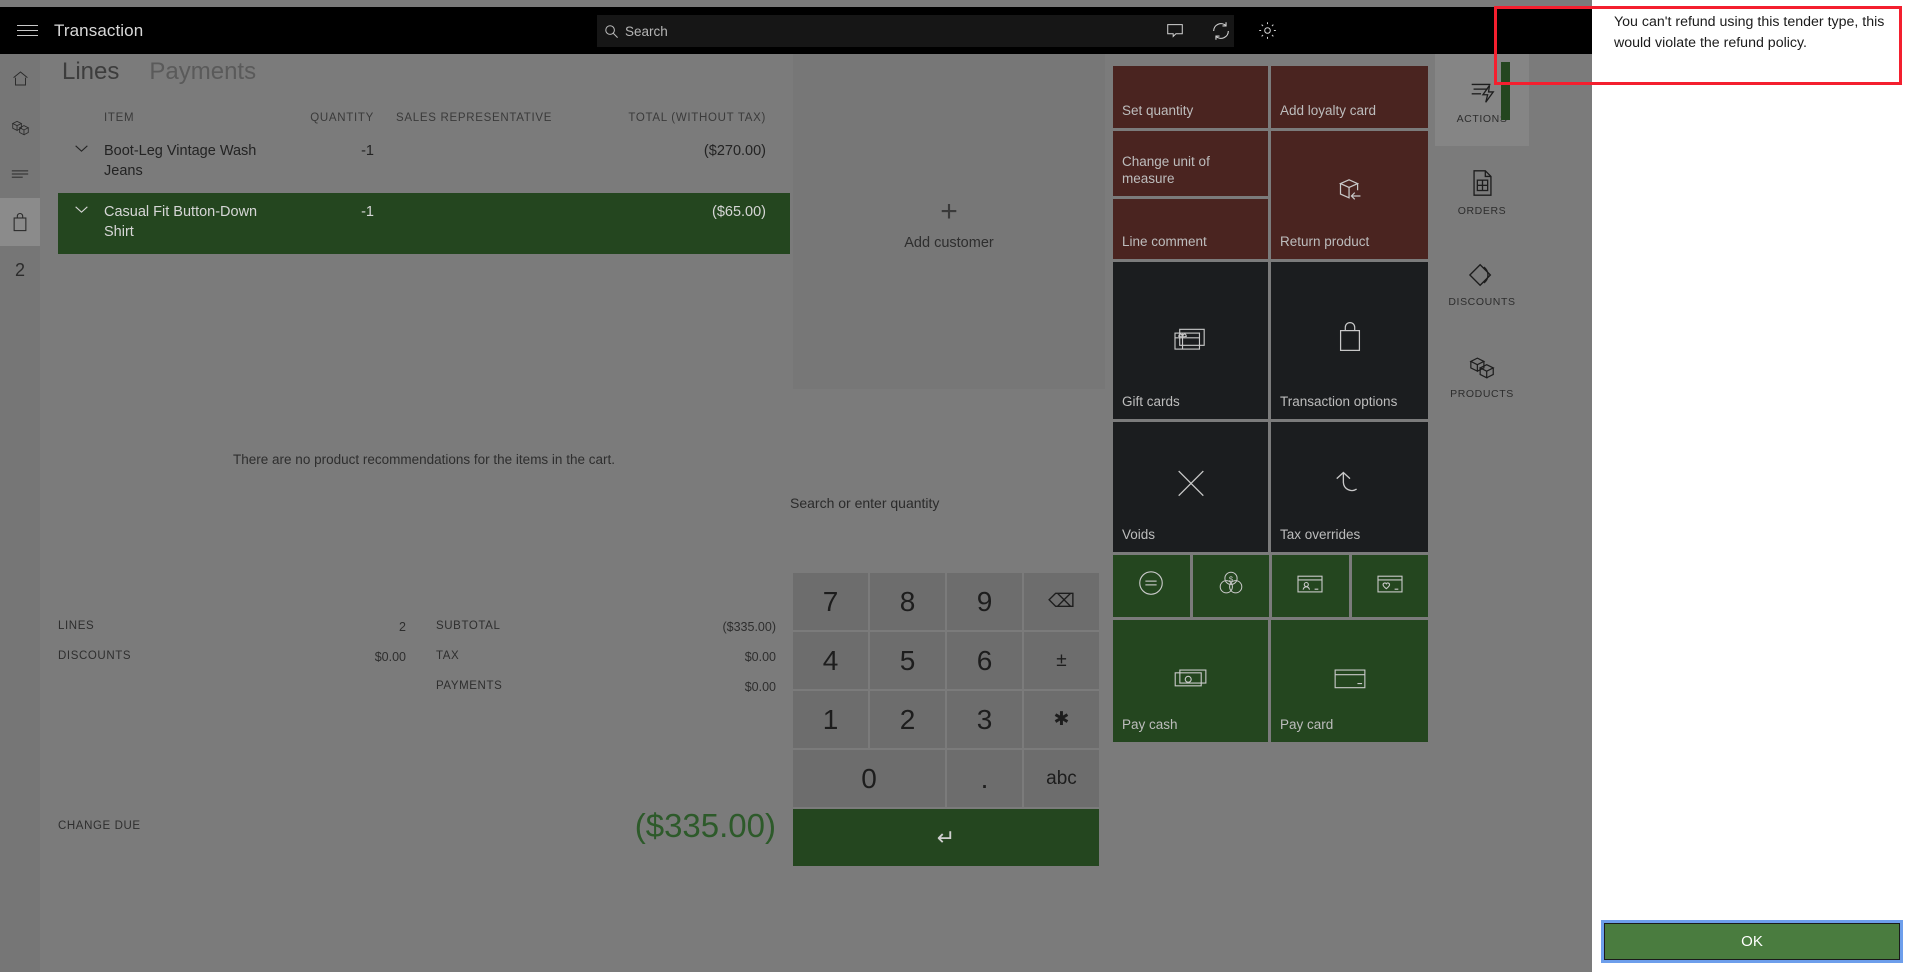 This screenshot has height=972, width=1910. I want to click on tile-voids: Voids, so click(1190, 487).